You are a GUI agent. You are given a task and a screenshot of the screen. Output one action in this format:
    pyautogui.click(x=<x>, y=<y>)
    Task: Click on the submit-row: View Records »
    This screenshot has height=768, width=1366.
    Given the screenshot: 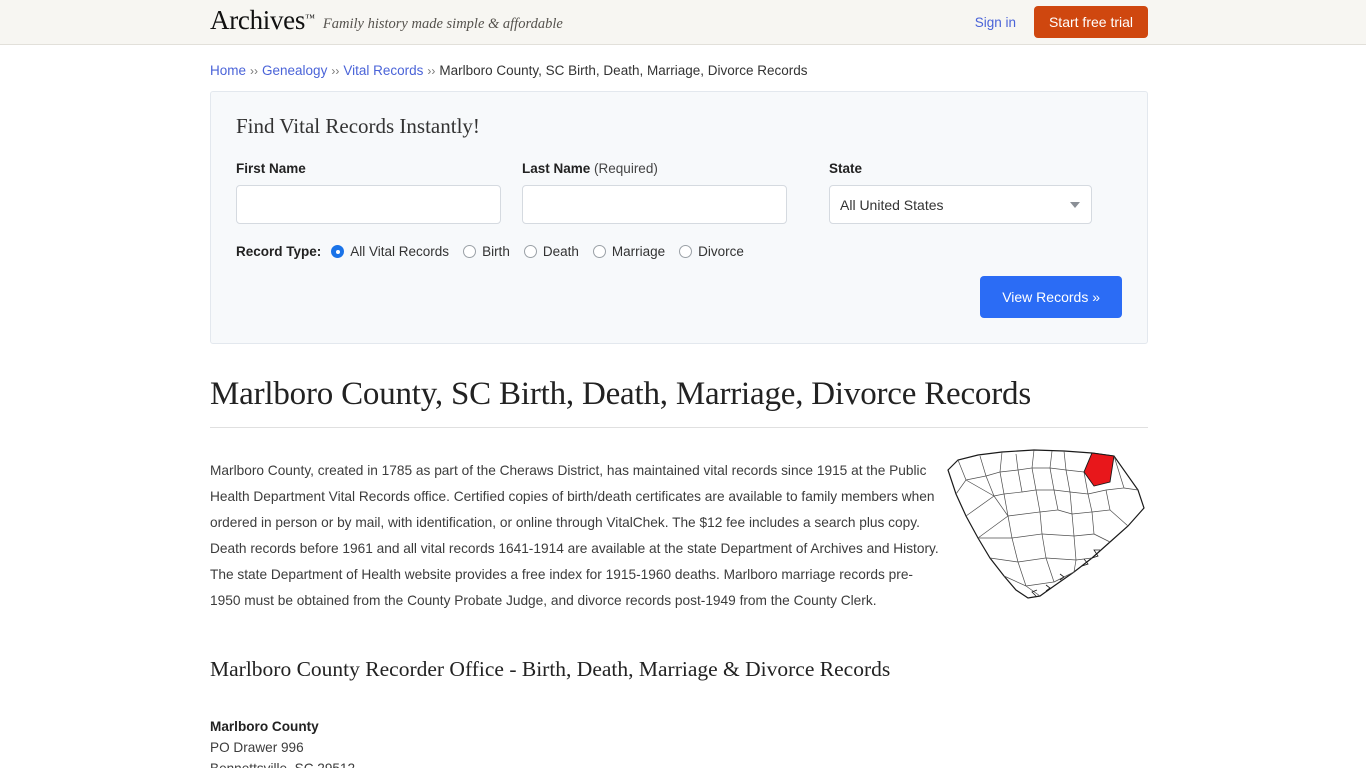 What is the action you would take?
    pyautogui.click(x=679, y=297)
    